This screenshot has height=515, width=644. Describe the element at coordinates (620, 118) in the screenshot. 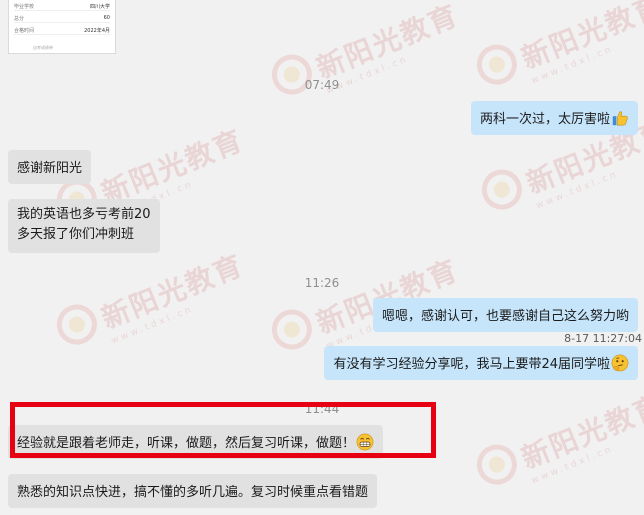

I see `thumbs-up-icon` at that location.